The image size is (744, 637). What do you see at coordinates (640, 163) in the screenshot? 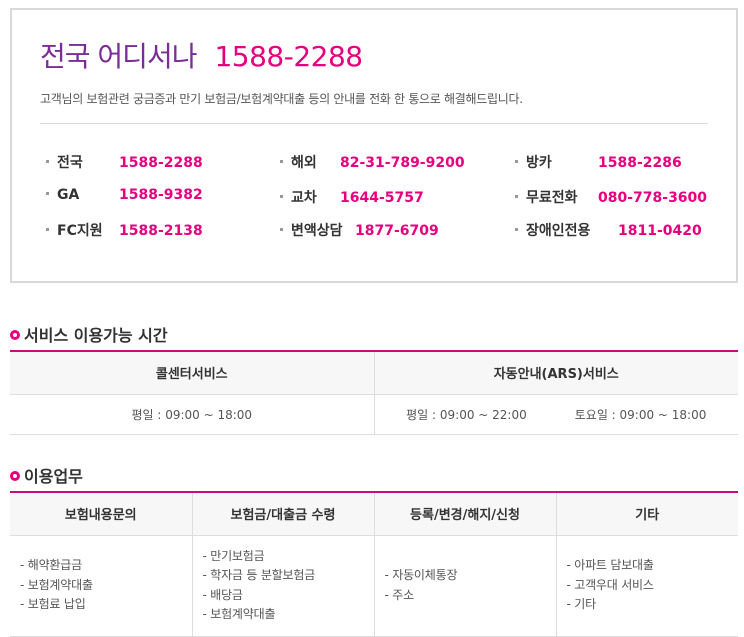
I see `phone-number: 1588-2286` at bounding box center [640, 163].